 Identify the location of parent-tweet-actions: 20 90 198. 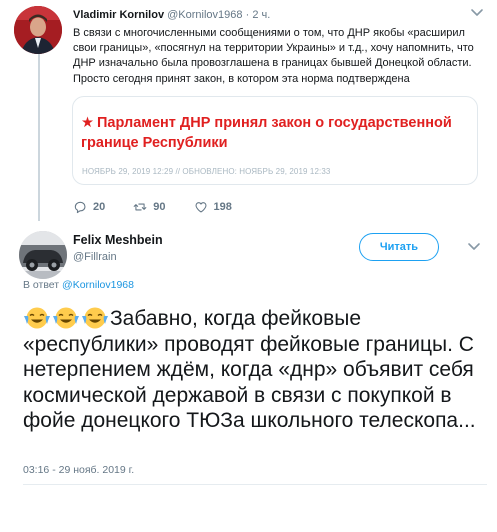
(166, 207).